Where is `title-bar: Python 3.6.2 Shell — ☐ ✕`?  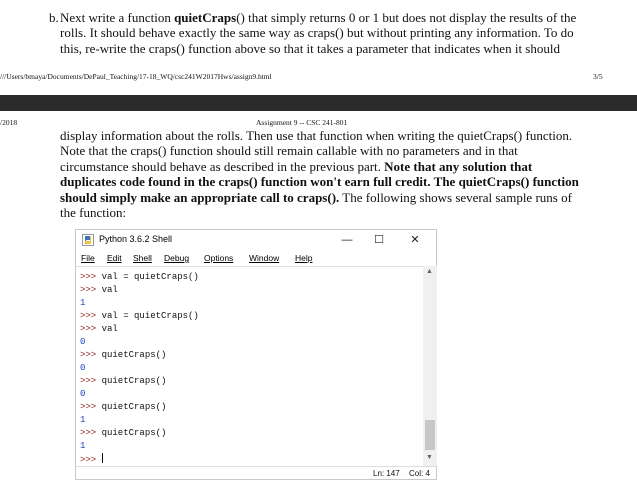 title-bar: Python 3.6.2 Shell — ☐ ✕ is located at coordinates (256, 240).